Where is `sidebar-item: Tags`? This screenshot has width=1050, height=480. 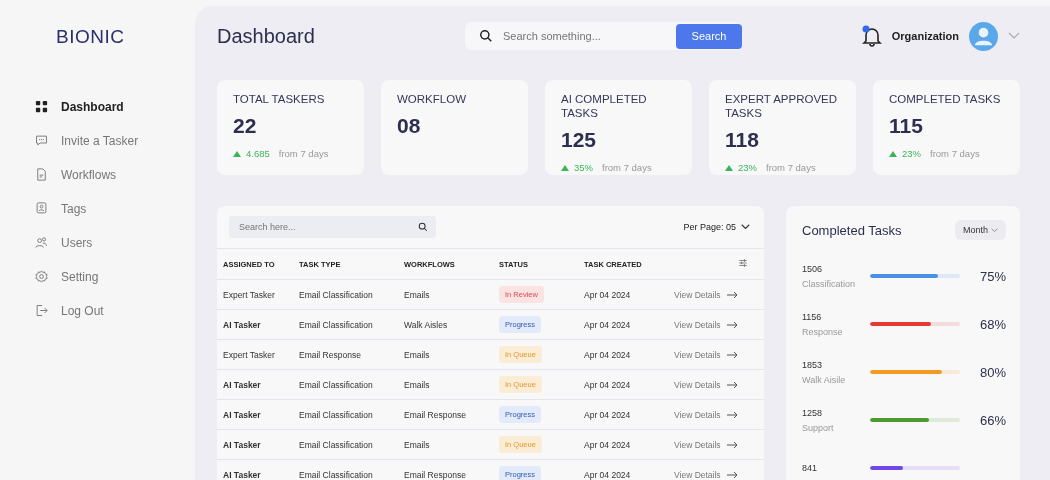 sidebar-item: Tags is located at coordinates (114, 208).